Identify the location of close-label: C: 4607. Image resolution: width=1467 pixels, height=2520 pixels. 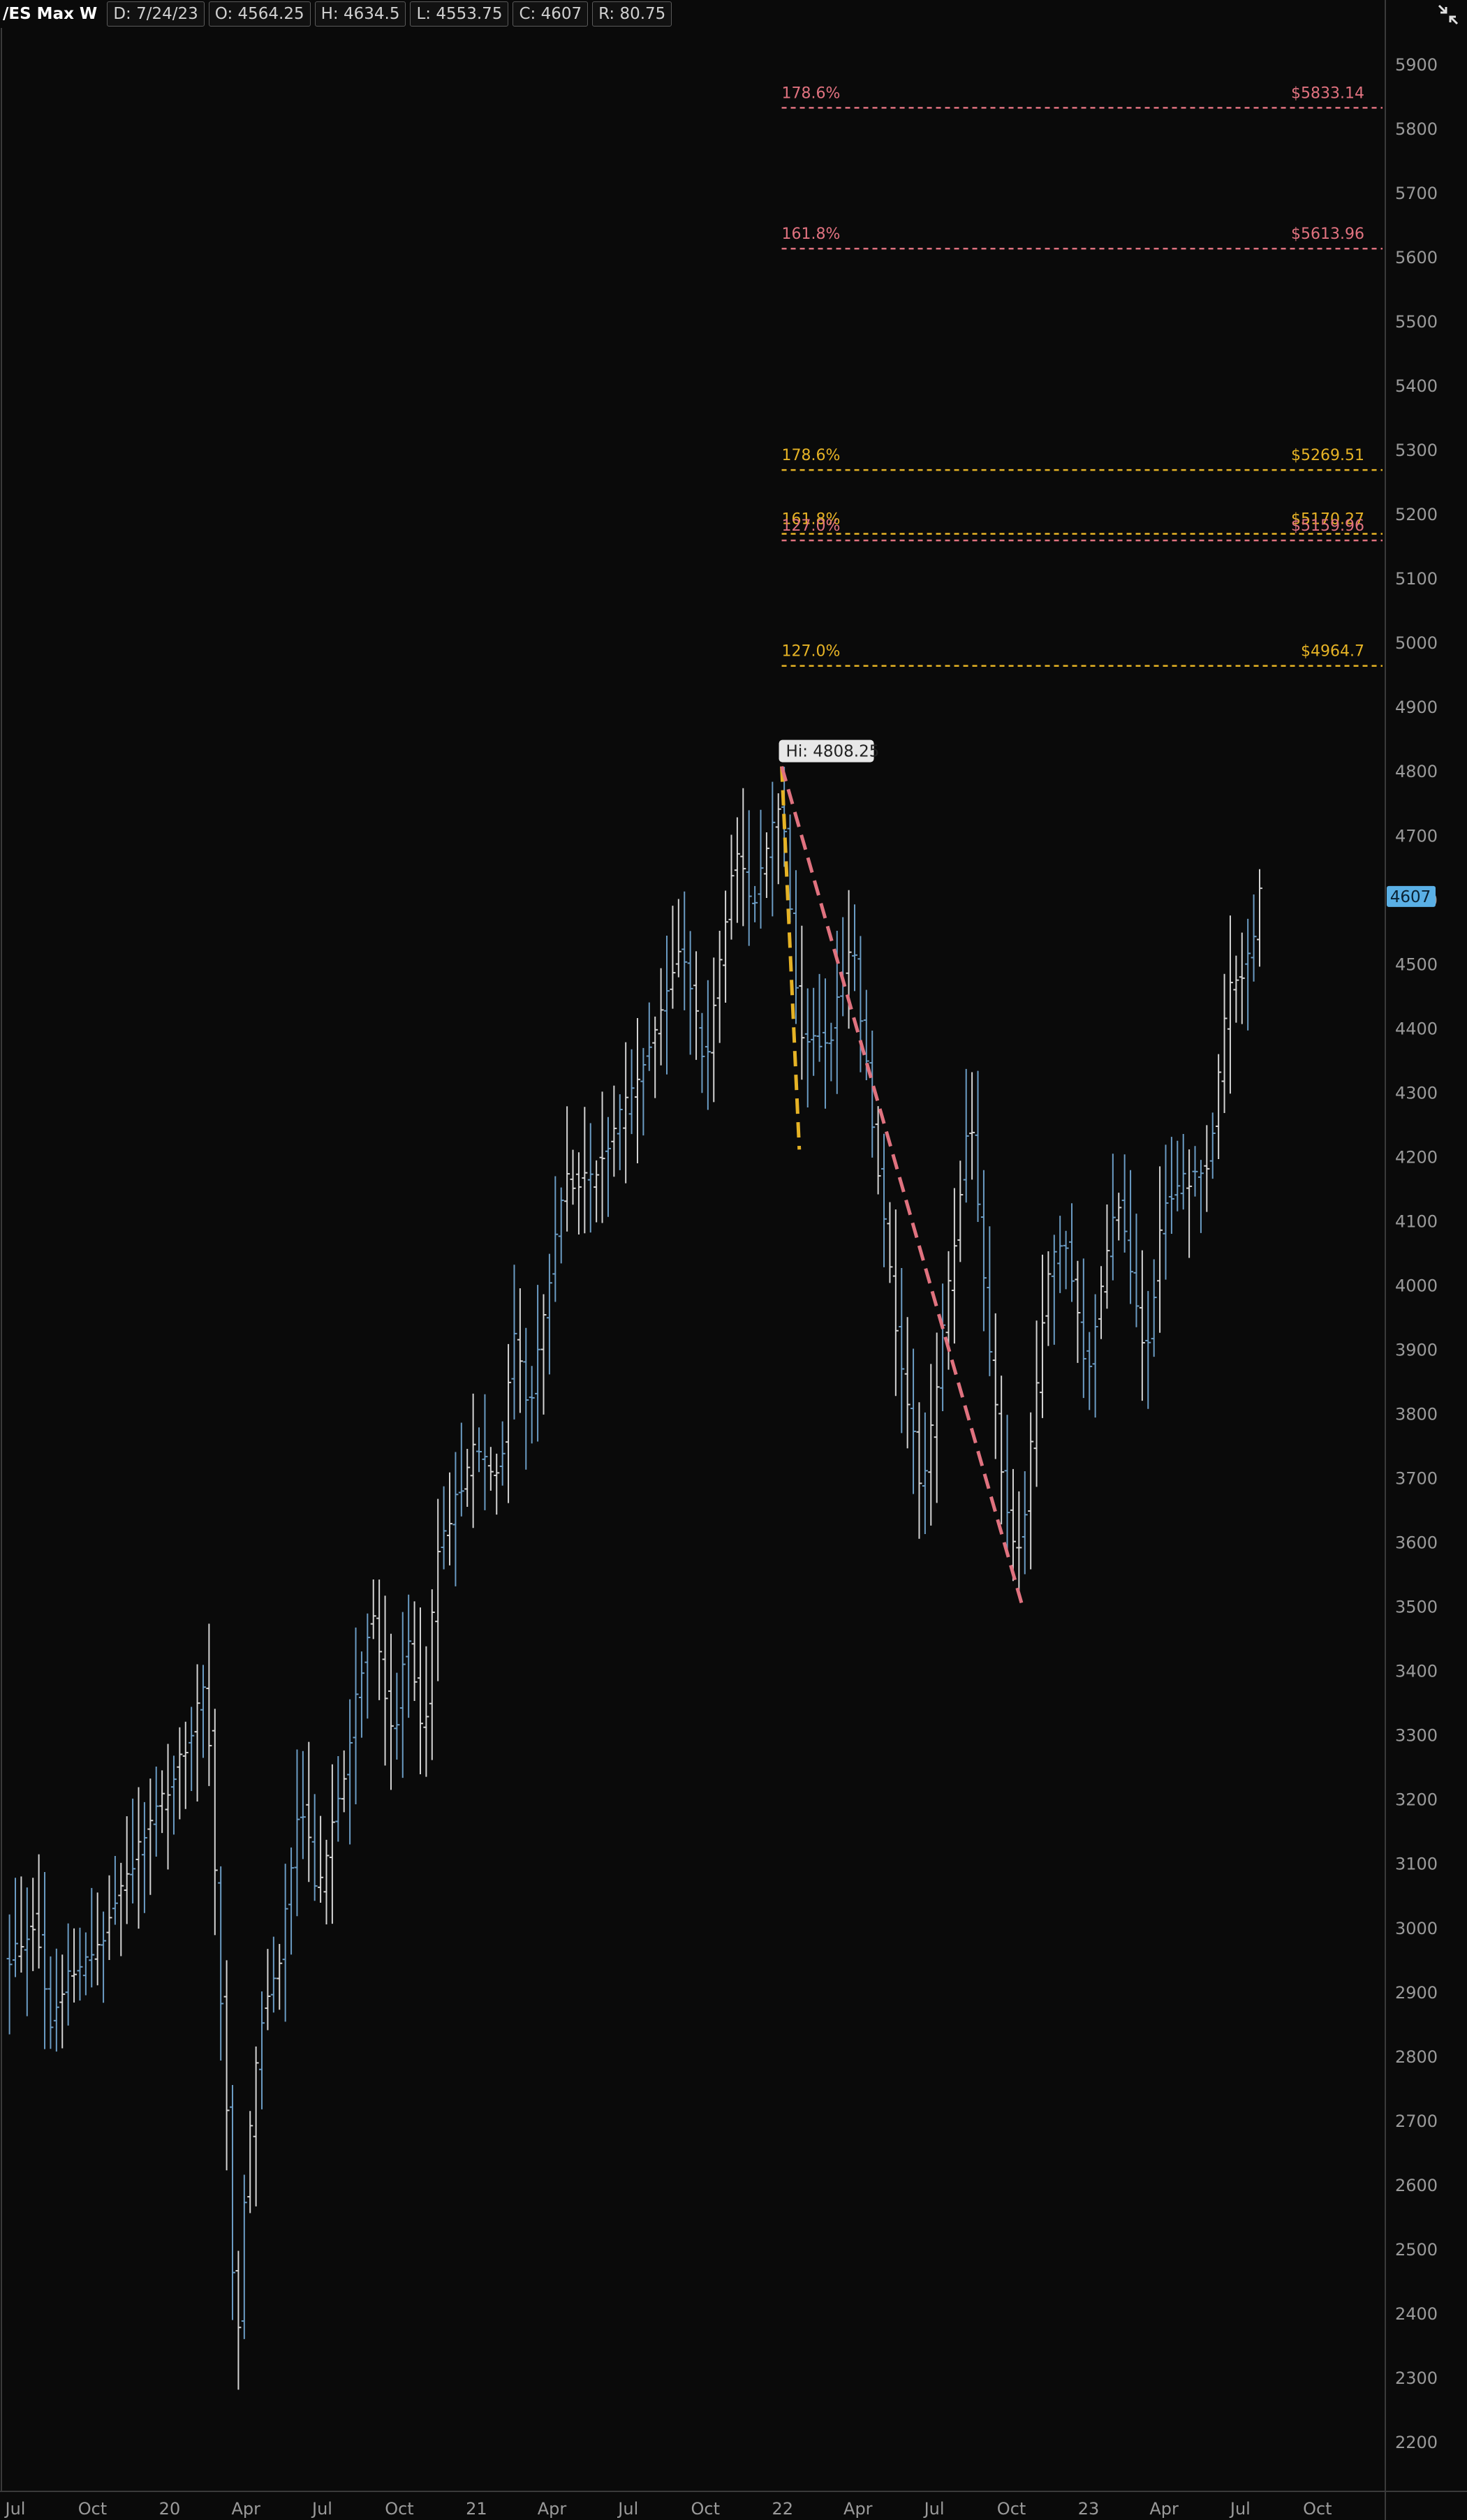
(551, 14).